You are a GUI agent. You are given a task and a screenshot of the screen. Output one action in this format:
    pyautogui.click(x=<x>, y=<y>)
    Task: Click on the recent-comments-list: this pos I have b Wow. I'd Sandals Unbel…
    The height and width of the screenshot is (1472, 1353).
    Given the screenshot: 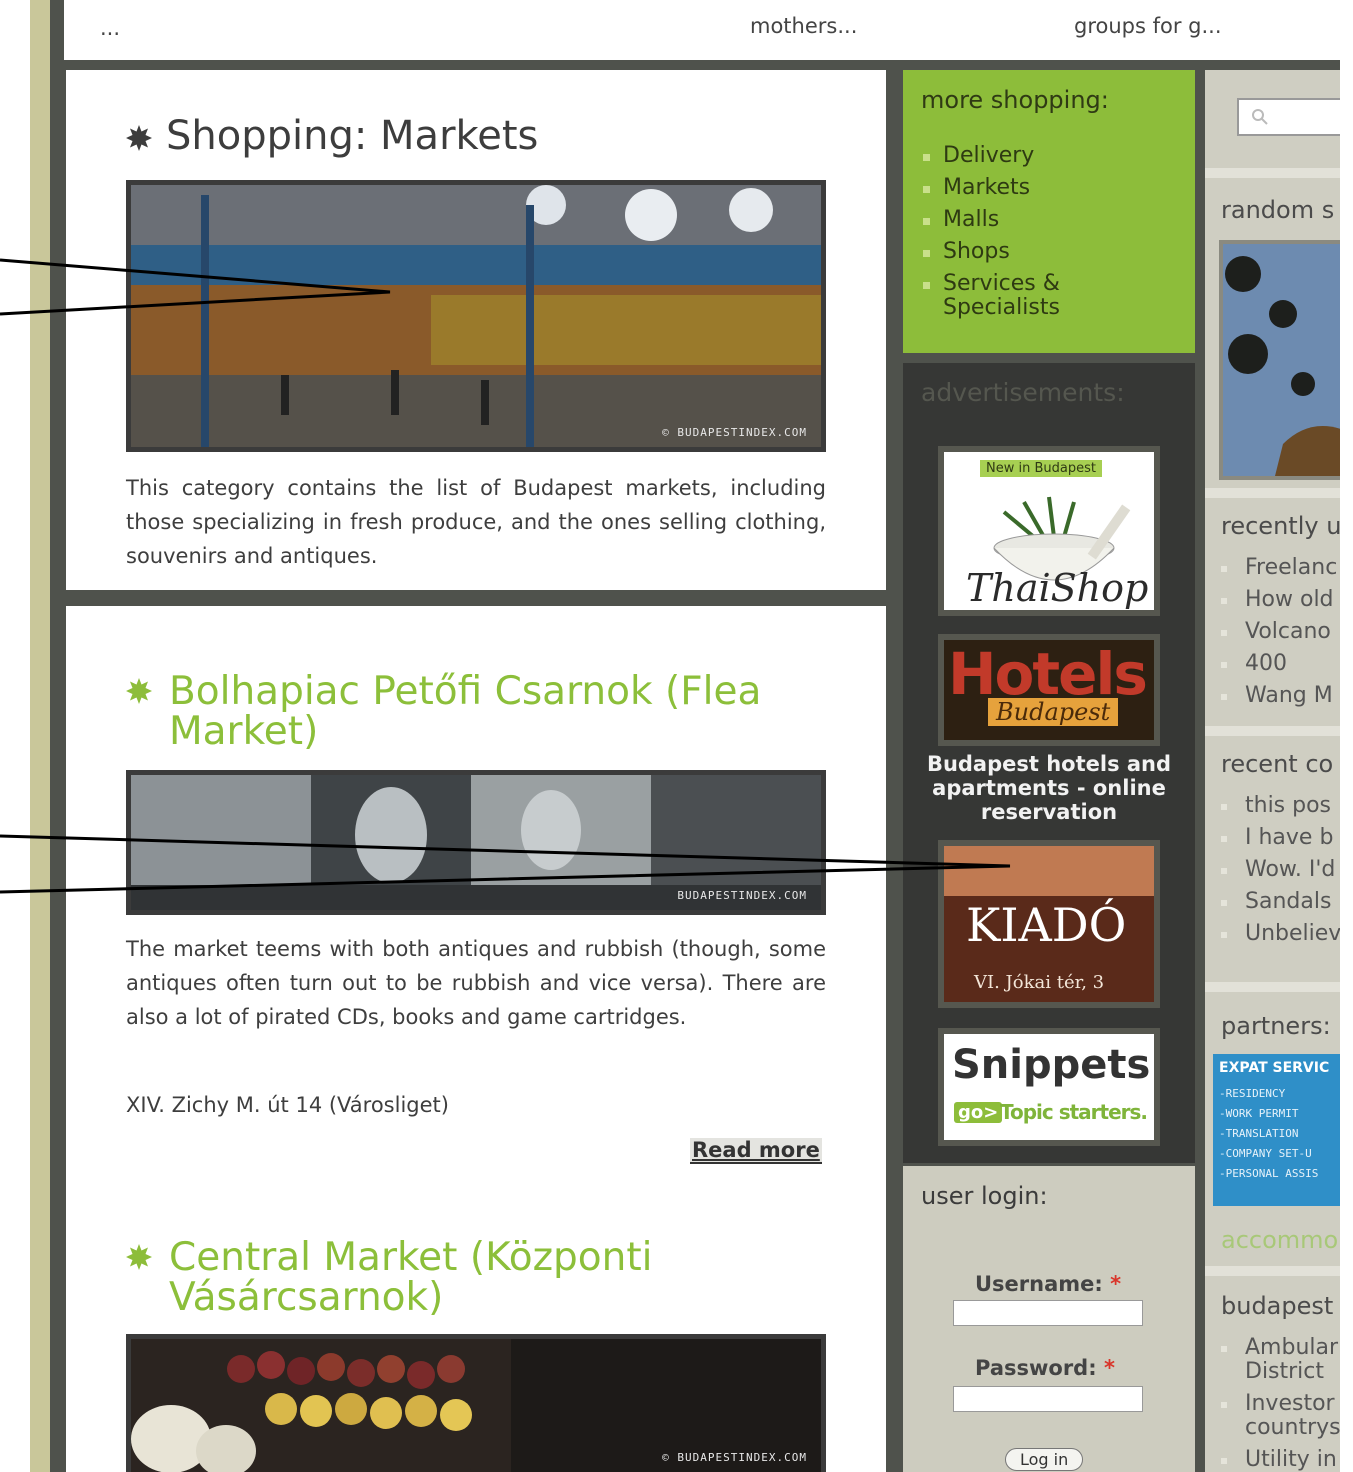 What is the action you would take?
    pyautogui.click(x=1280, y=874)
    